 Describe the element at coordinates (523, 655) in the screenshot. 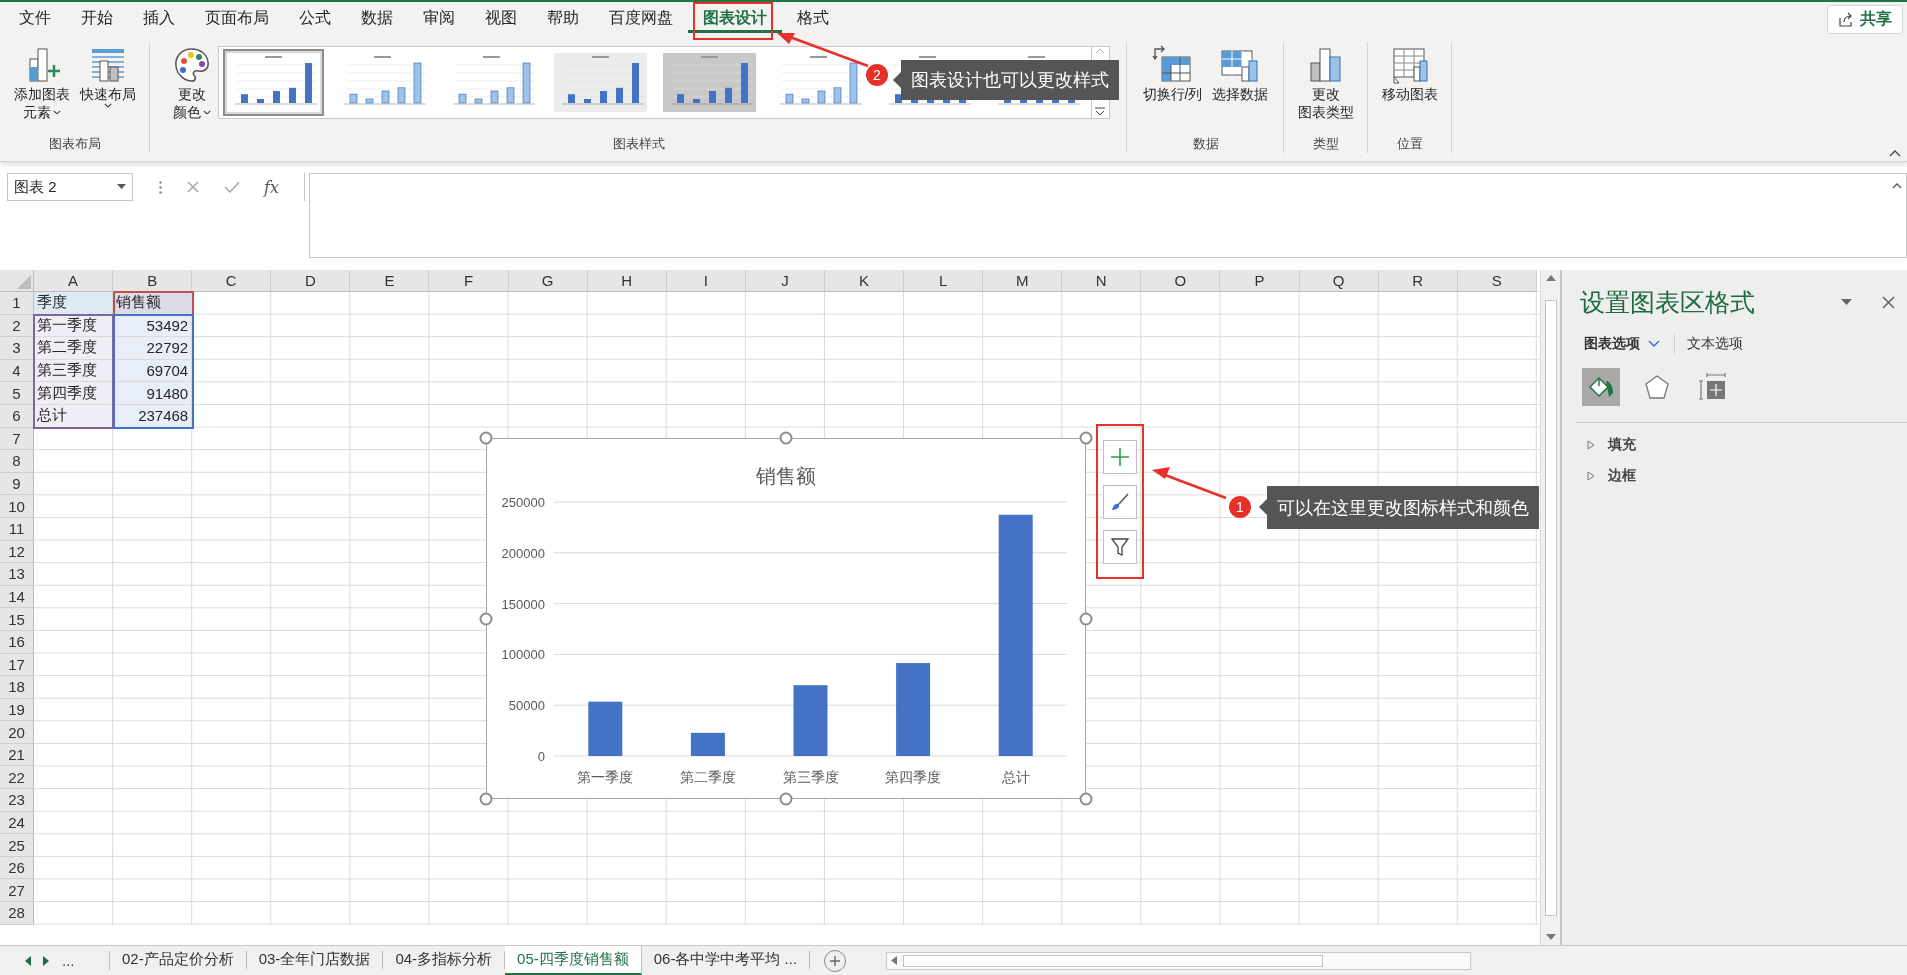

I see `axis-label: 100000` at that location.